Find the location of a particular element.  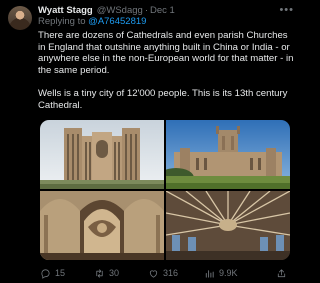

share-button is located at coordinates (283, 273).